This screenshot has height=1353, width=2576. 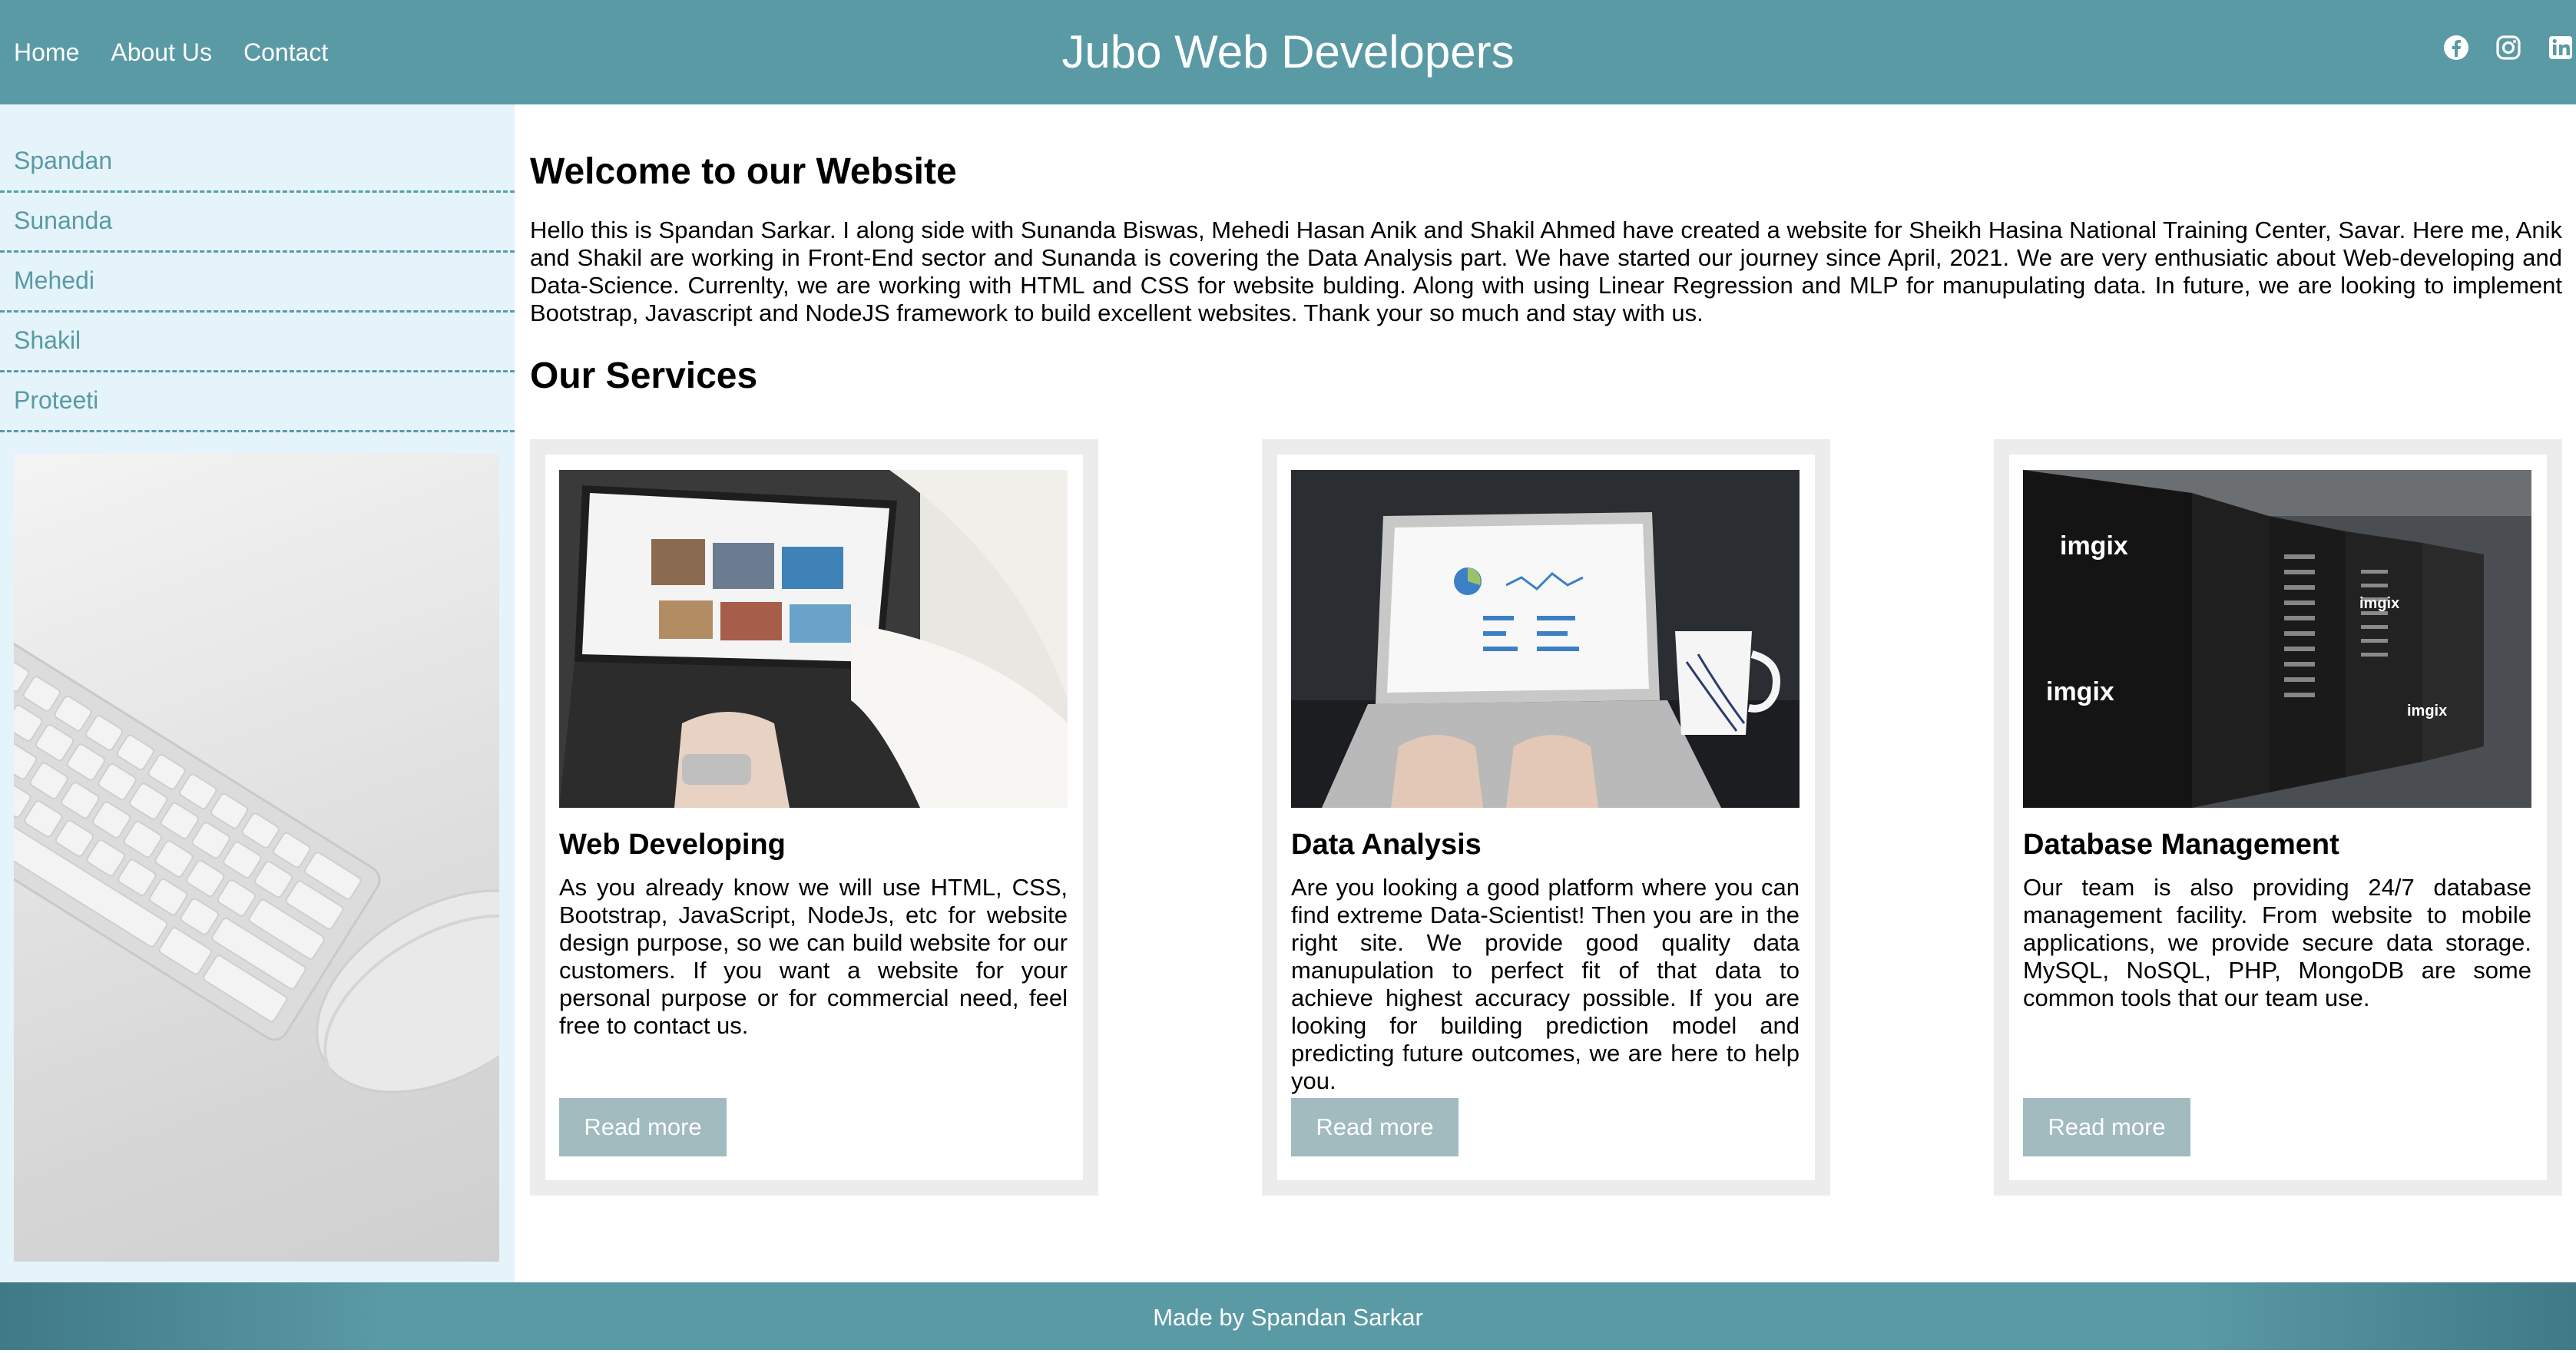 I want to click on server-racks-image: imgix imgix imgix imgix, so click(x=2277, y=639).